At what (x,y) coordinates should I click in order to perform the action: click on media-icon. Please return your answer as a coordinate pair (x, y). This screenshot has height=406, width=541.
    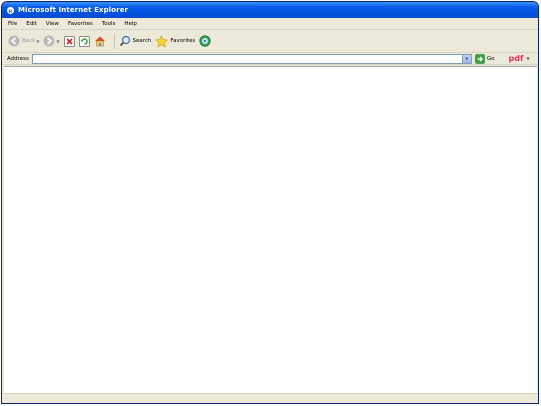
    Looking at the image, I should click on (205, 41).